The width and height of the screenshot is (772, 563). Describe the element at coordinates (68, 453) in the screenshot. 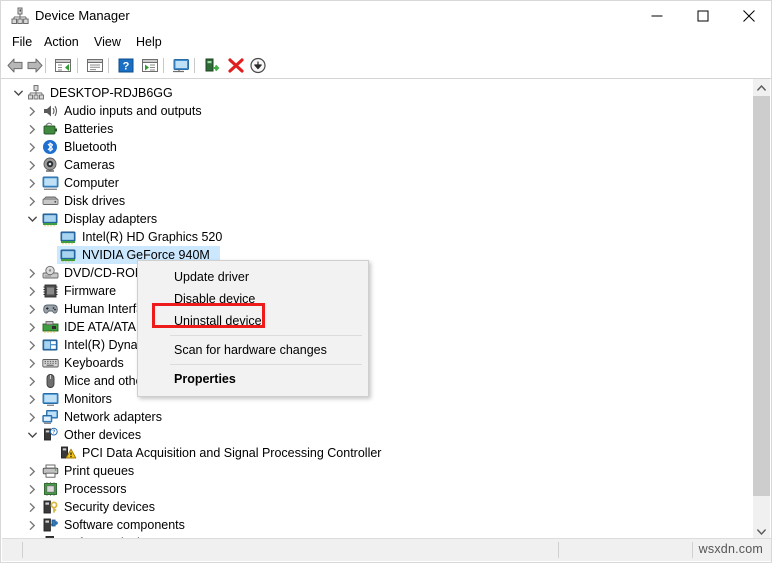

I see `unknown-device-warning-icon` at that location.